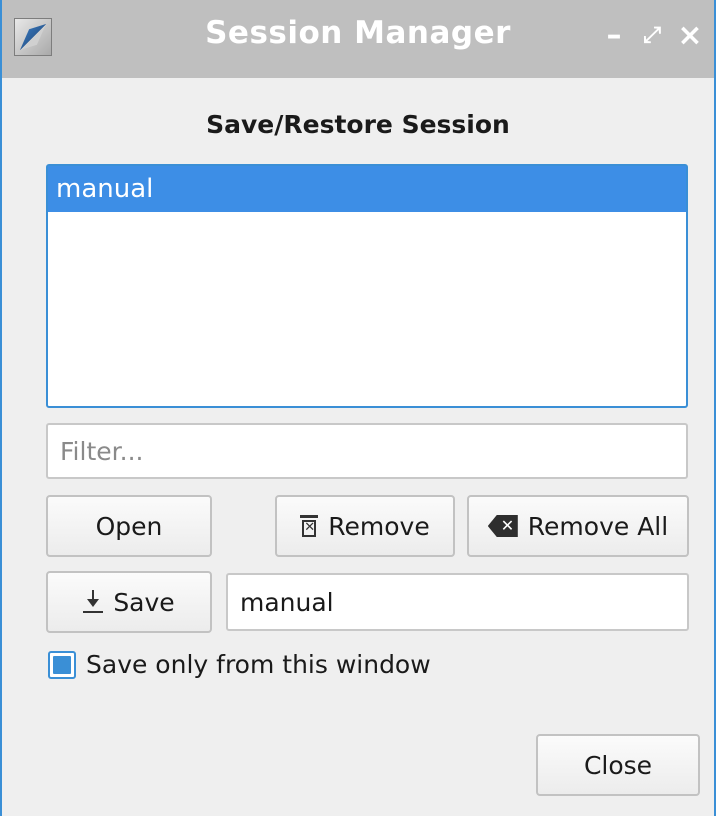  What do you see at coordinates (62, 664) in the screenshot?
I see `save-only-window-checkbox` at bounding box center [62, 664].